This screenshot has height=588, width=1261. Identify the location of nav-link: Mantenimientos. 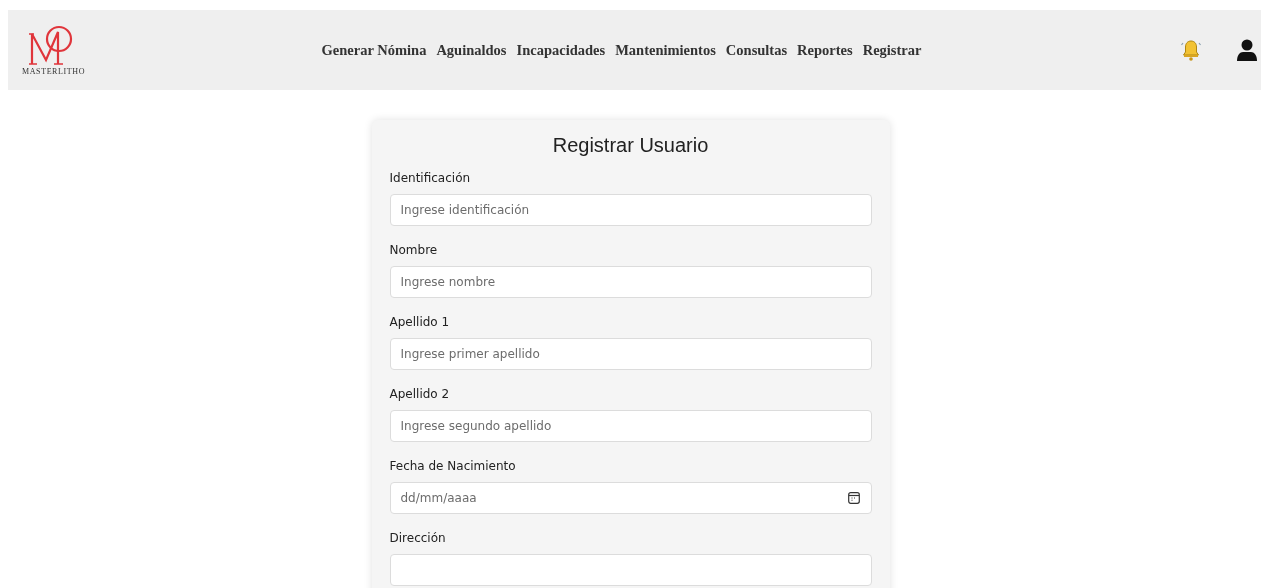
(665, 50).